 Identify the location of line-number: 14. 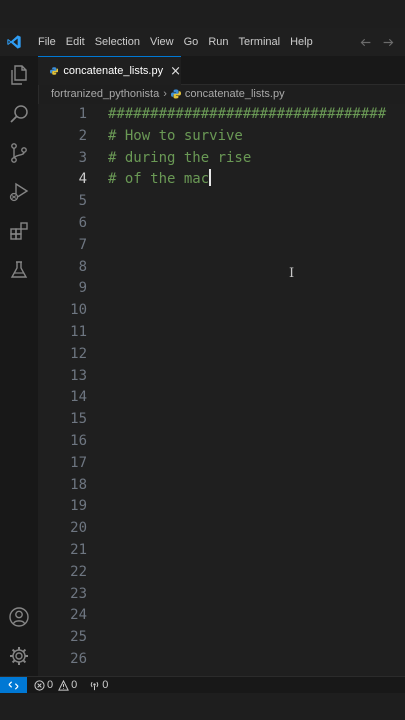
(78, 397).